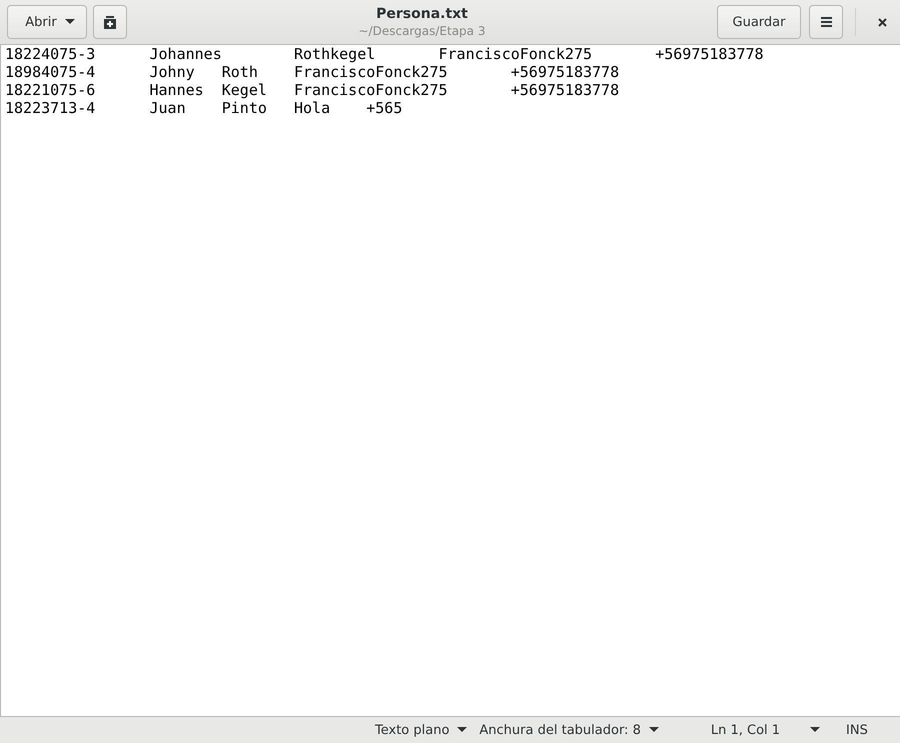 The height and width of the screenshot is (743, 900). What do you see at coordinates (759, 22) in the screenshot?
I see `save-button: Guardar` at bounding box center [759, 22].